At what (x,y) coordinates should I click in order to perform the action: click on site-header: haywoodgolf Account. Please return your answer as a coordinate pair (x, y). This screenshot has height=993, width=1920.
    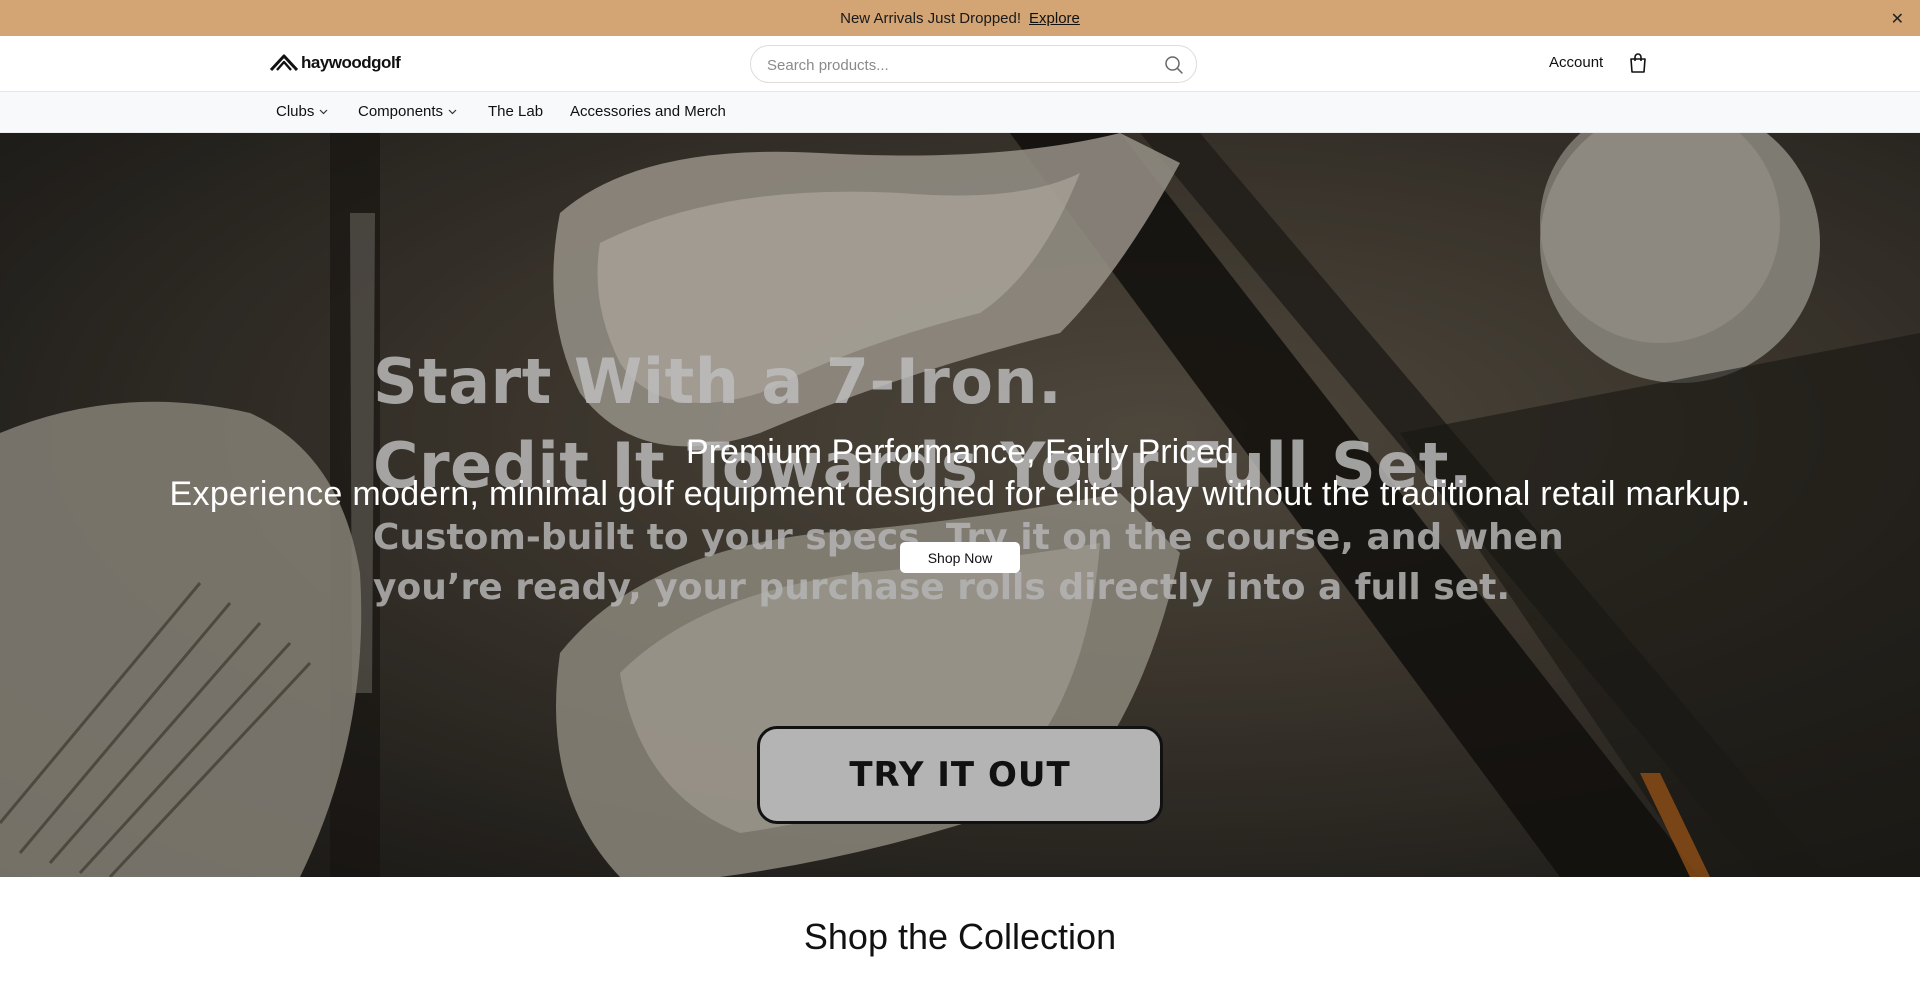
    Looking at the image, I should click on (960, 64).